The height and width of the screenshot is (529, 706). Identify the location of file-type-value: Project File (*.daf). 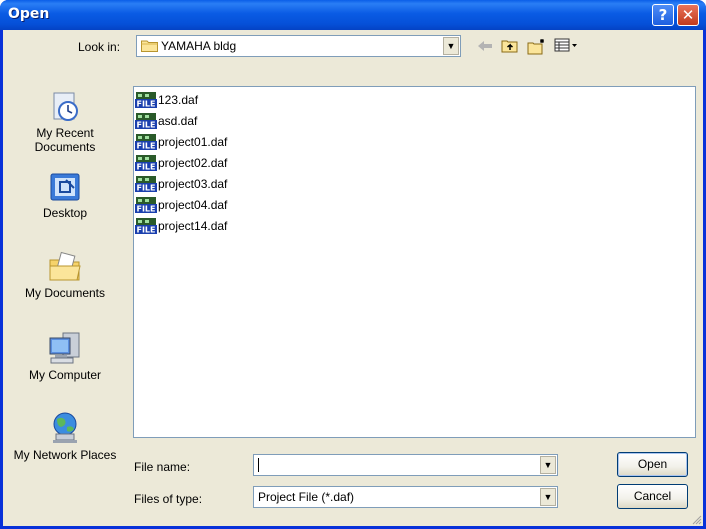
(306, 497).